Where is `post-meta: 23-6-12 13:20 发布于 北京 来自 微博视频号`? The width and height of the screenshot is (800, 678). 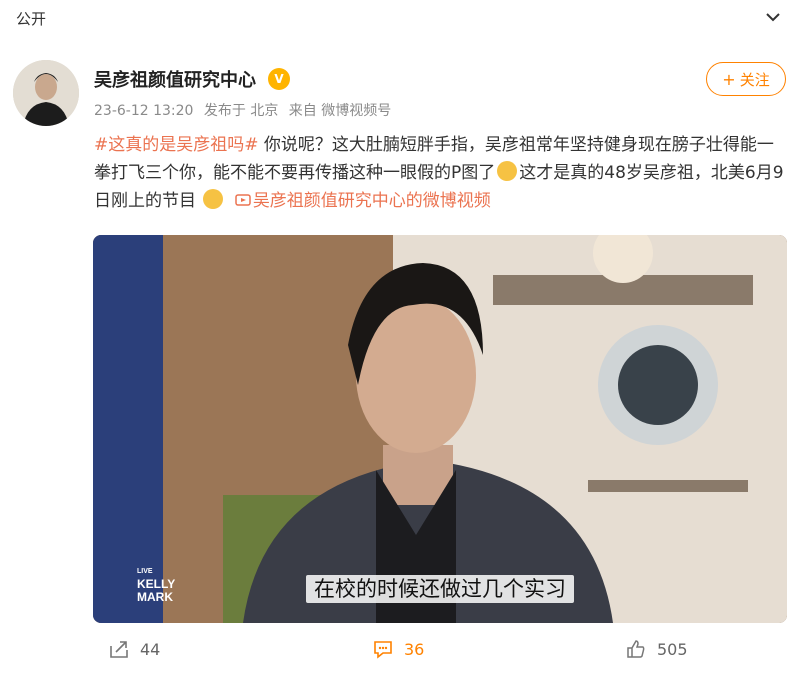 post-meta: 23-6-12 13:20 发布于 北京 来自 微博视频号 is located at coordinates (245, 110).